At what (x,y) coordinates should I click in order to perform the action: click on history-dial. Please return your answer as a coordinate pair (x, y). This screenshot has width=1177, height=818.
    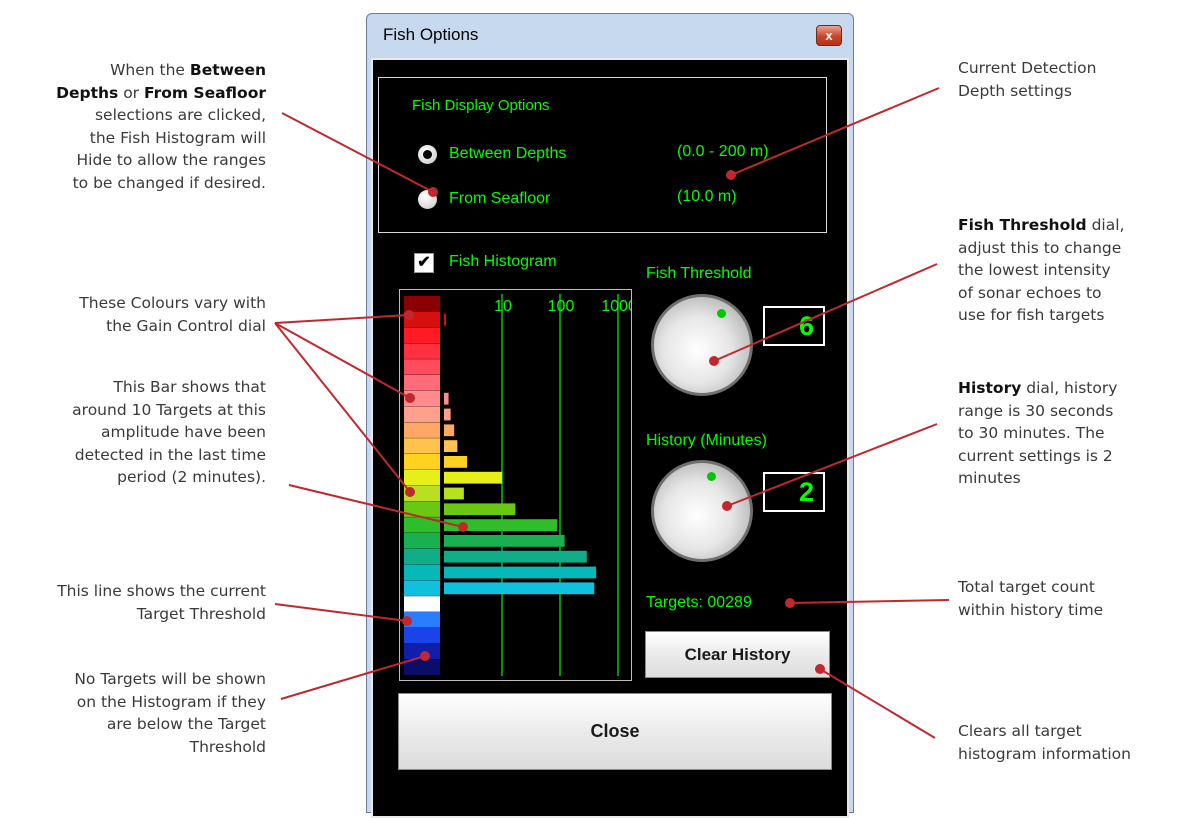
    Looking at the image, I should click on (702, 511).